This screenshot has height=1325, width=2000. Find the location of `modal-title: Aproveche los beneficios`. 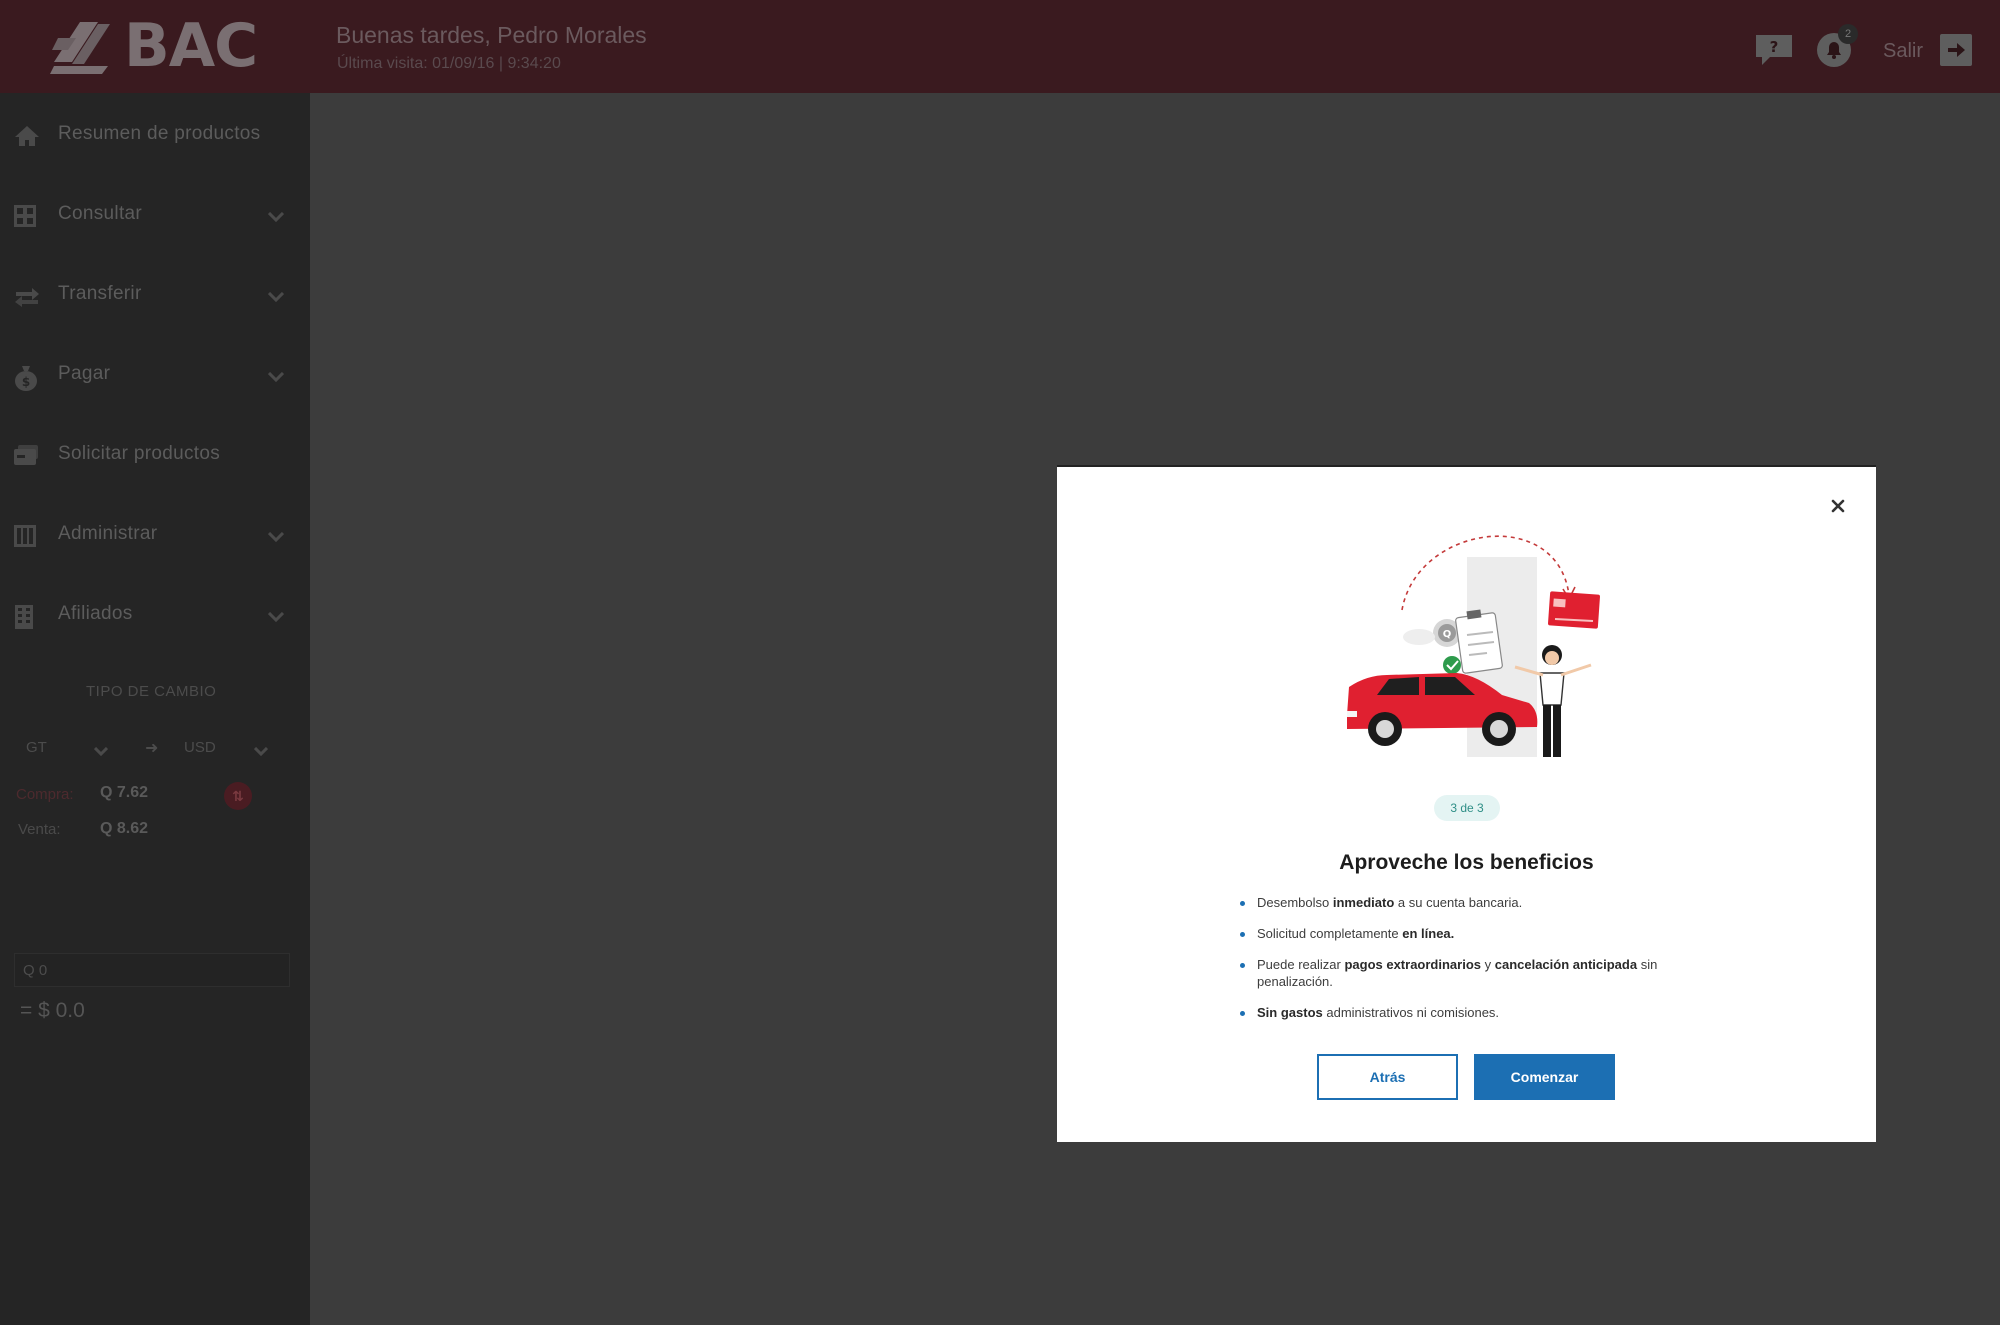

modal-title: Aproveche los beneficios is located at coordinates (1466, 862).